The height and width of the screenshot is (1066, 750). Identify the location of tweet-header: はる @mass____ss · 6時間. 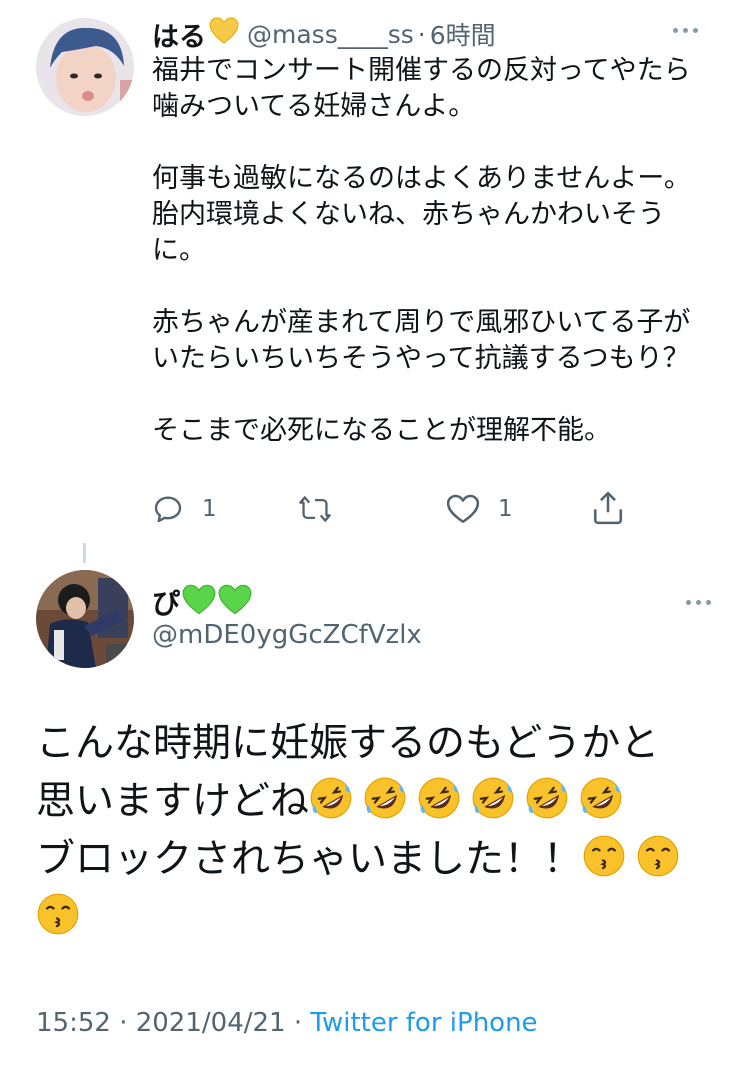
(324, 34).